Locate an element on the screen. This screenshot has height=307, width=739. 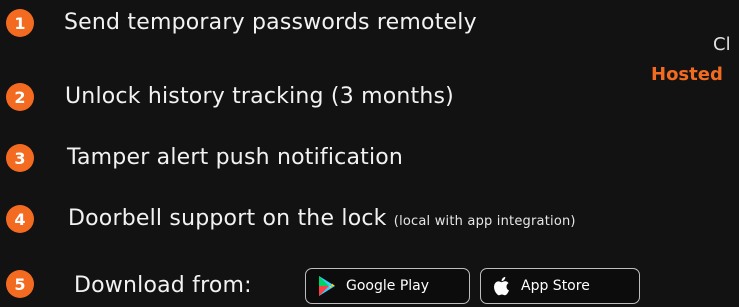
feature-note-4: (local with app integration) is located at coordinates (484, 221).